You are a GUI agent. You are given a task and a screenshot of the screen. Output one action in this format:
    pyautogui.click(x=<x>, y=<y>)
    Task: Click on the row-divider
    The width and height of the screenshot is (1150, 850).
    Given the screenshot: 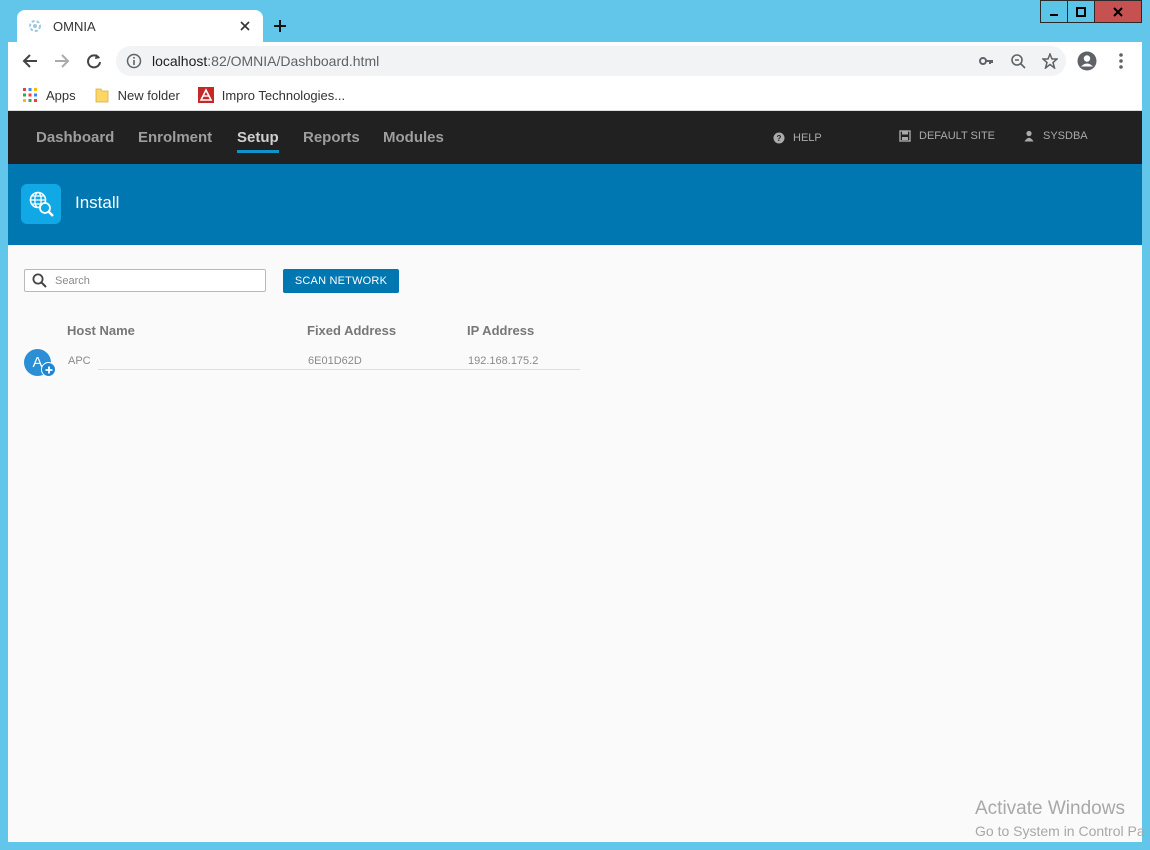 What is the action you would take?
    pyautogui.click(x=339, y=369)
    